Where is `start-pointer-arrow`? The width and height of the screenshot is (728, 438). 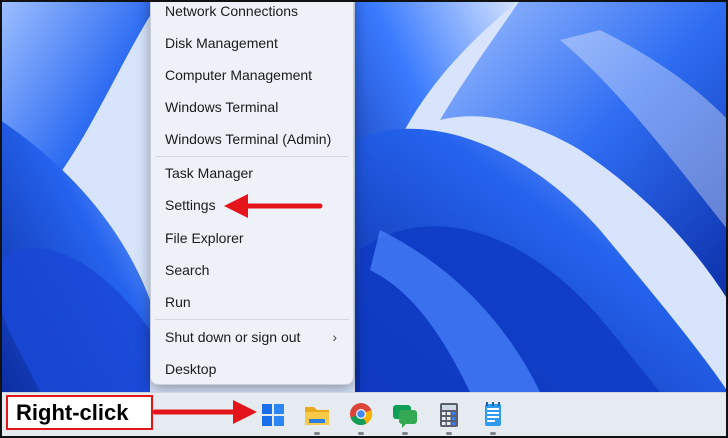
start-pointer-arrow is located at coordinates (205, 412).